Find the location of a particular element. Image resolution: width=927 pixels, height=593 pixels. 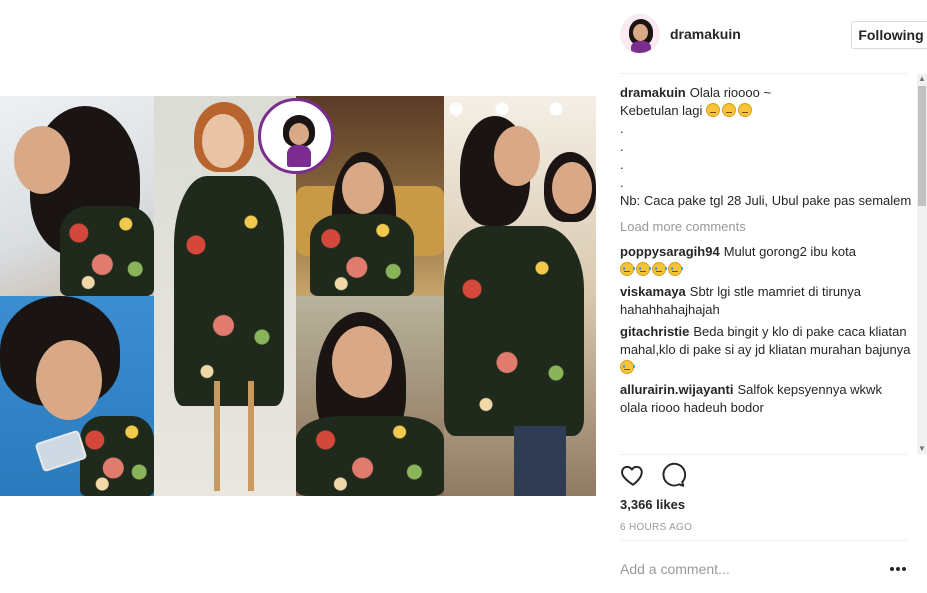

caption-line: Olala rioooo ~ is located at coordinates (730, 92).